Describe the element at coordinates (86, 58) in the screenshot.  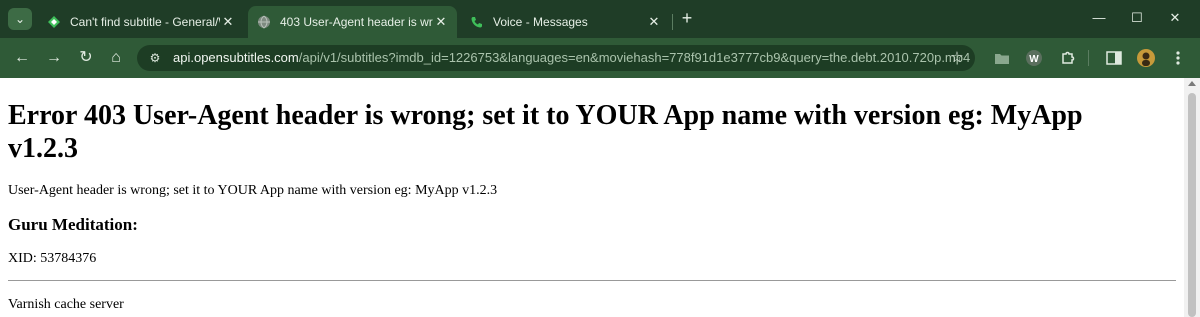
I see `reload-icon: ↻` at that location.